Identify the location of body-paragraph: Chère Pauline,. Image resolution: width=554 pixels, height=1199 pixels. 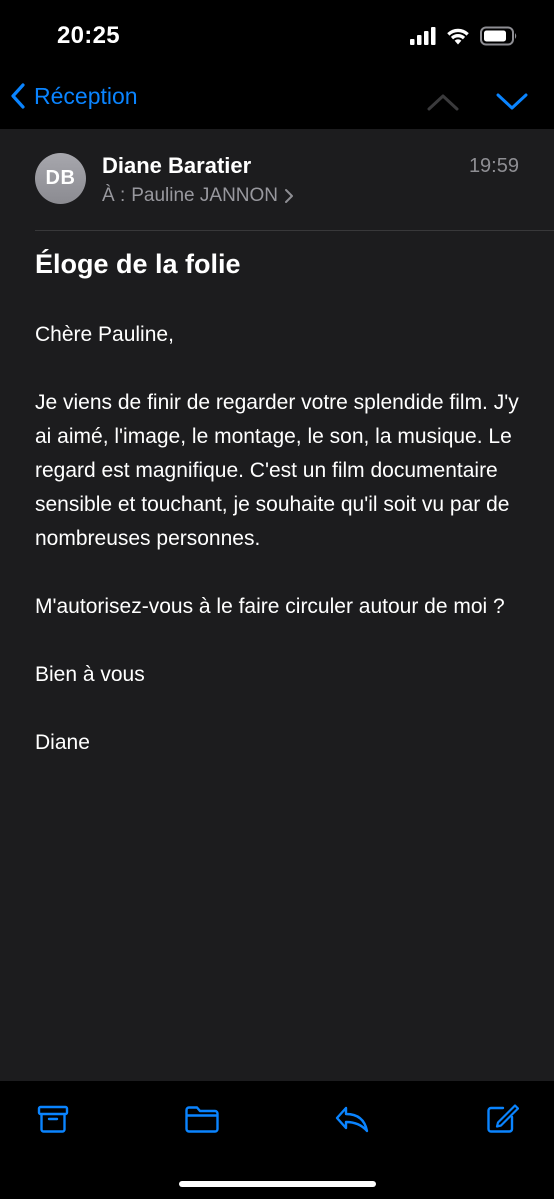
(104, 334).